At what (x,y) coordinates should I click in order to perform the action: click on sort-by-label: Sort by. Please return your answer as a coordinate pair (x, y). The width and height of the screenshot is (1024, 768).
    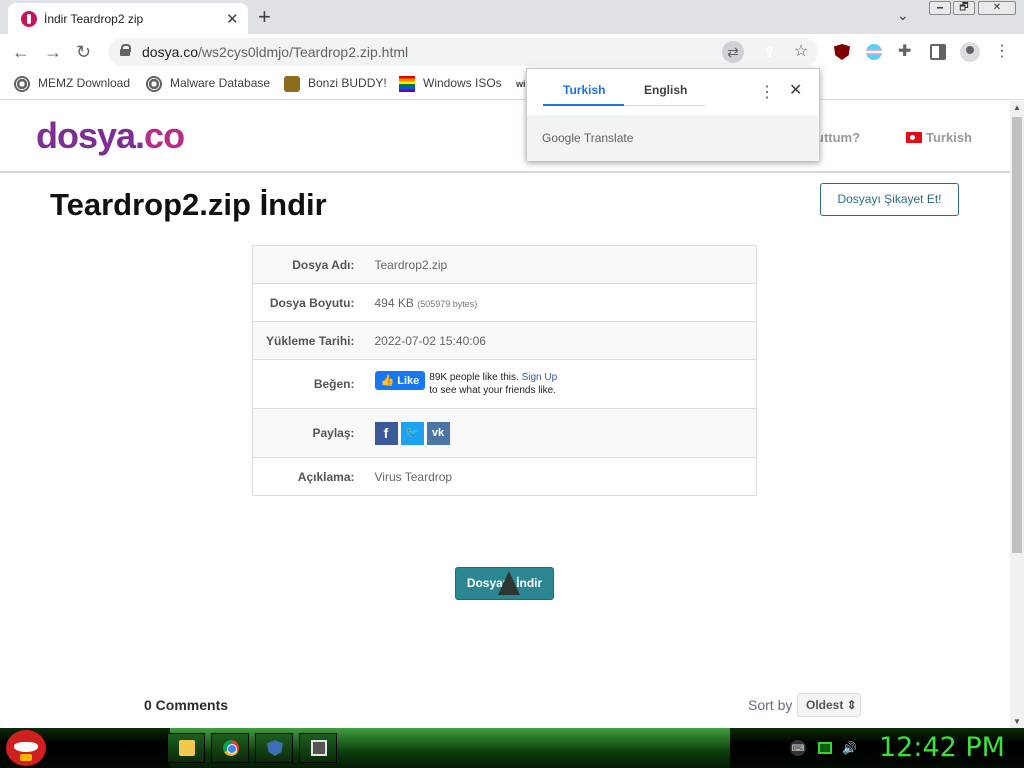
    Looking at the image, I should click on (770, 705).